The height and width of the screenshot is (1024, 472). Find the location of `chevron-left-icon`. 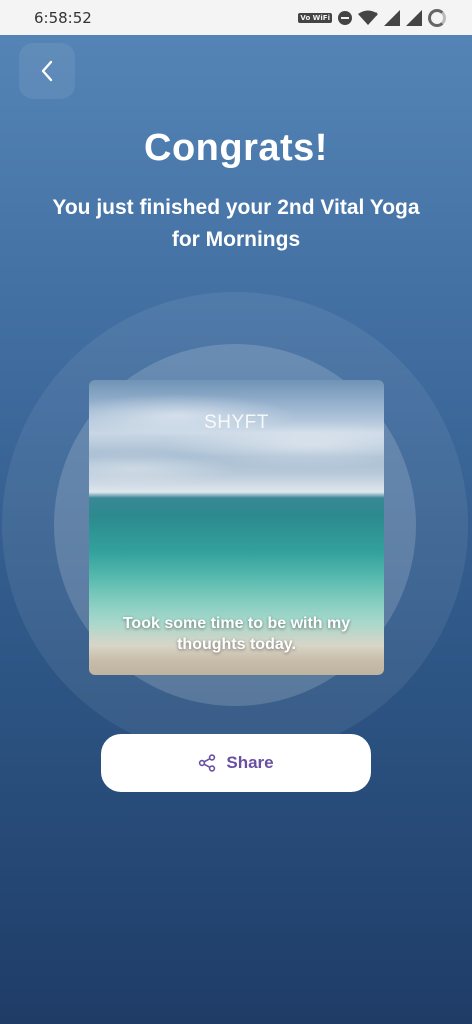

chevron-left-icon is located at coordinates (47, 71).